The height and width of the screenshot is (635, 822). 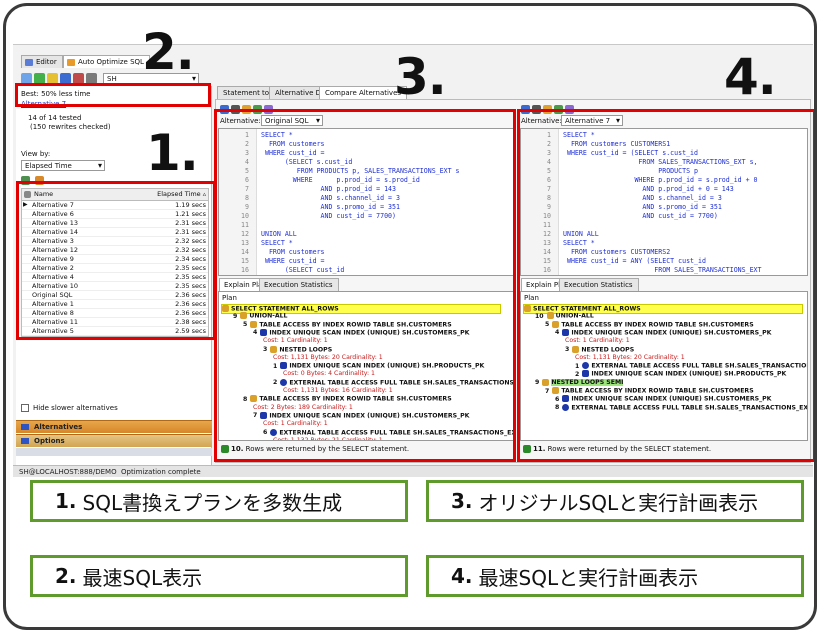 What do you see at coordinates (114, 440) in the screenshot?
I see `panel-options: Options` at bounding box center [114, 440].